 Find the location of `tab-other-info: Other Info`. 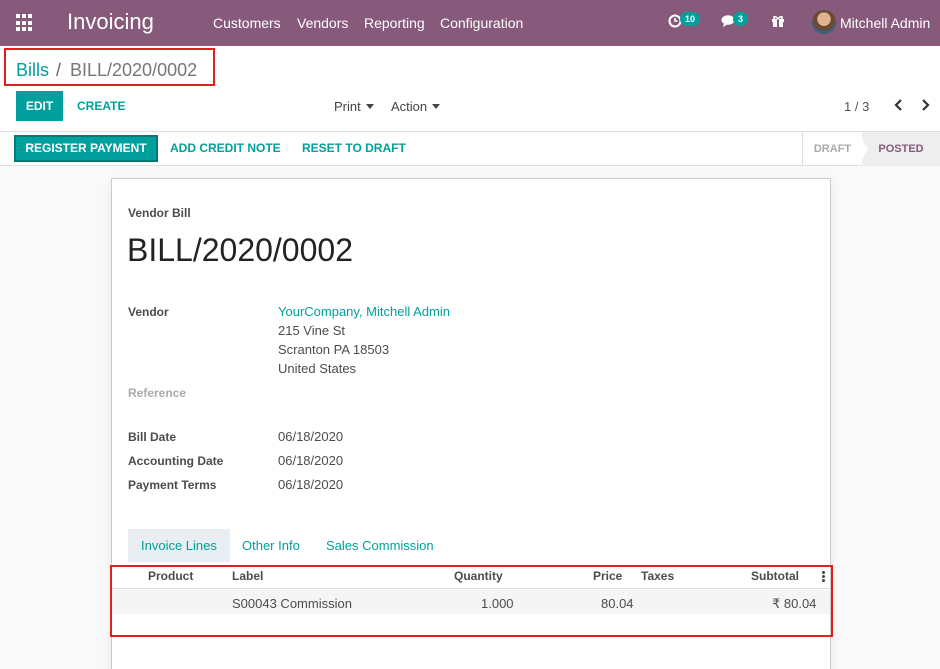

tab-other-info: Other Info is located at coordinates (271, 545).